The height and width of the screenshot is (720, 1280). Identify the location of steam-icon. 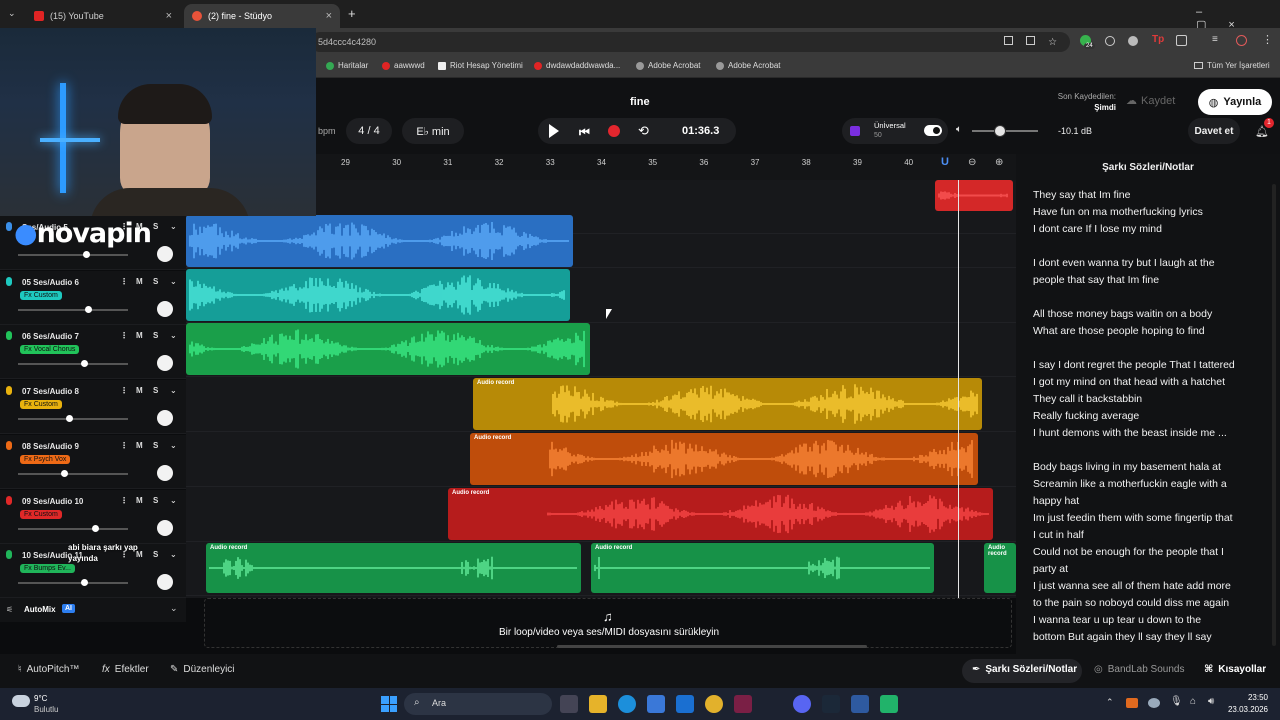
(831, 704).